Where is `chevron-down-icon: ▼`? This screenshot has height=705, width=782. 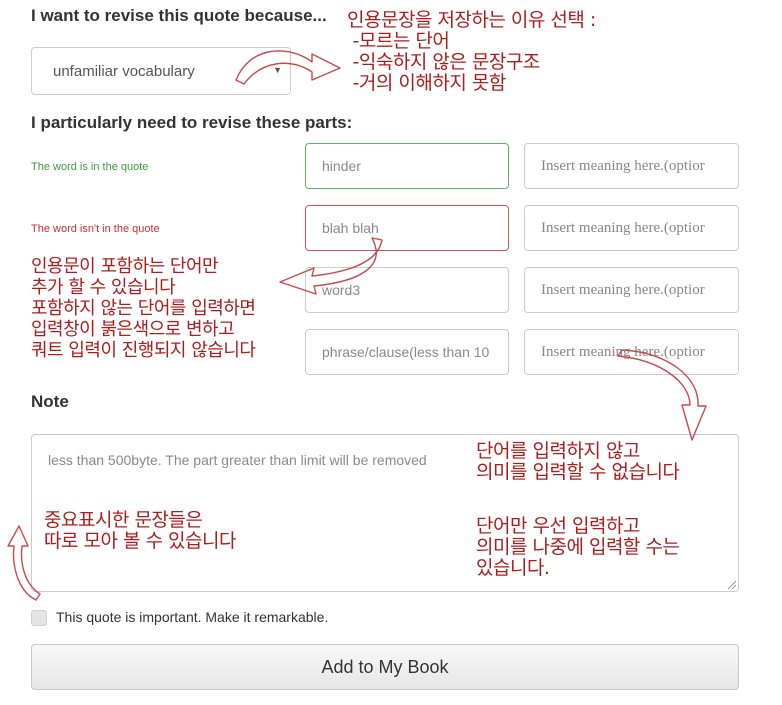 chevron-down-icon: ▼ is located at coordinates (277, 70).